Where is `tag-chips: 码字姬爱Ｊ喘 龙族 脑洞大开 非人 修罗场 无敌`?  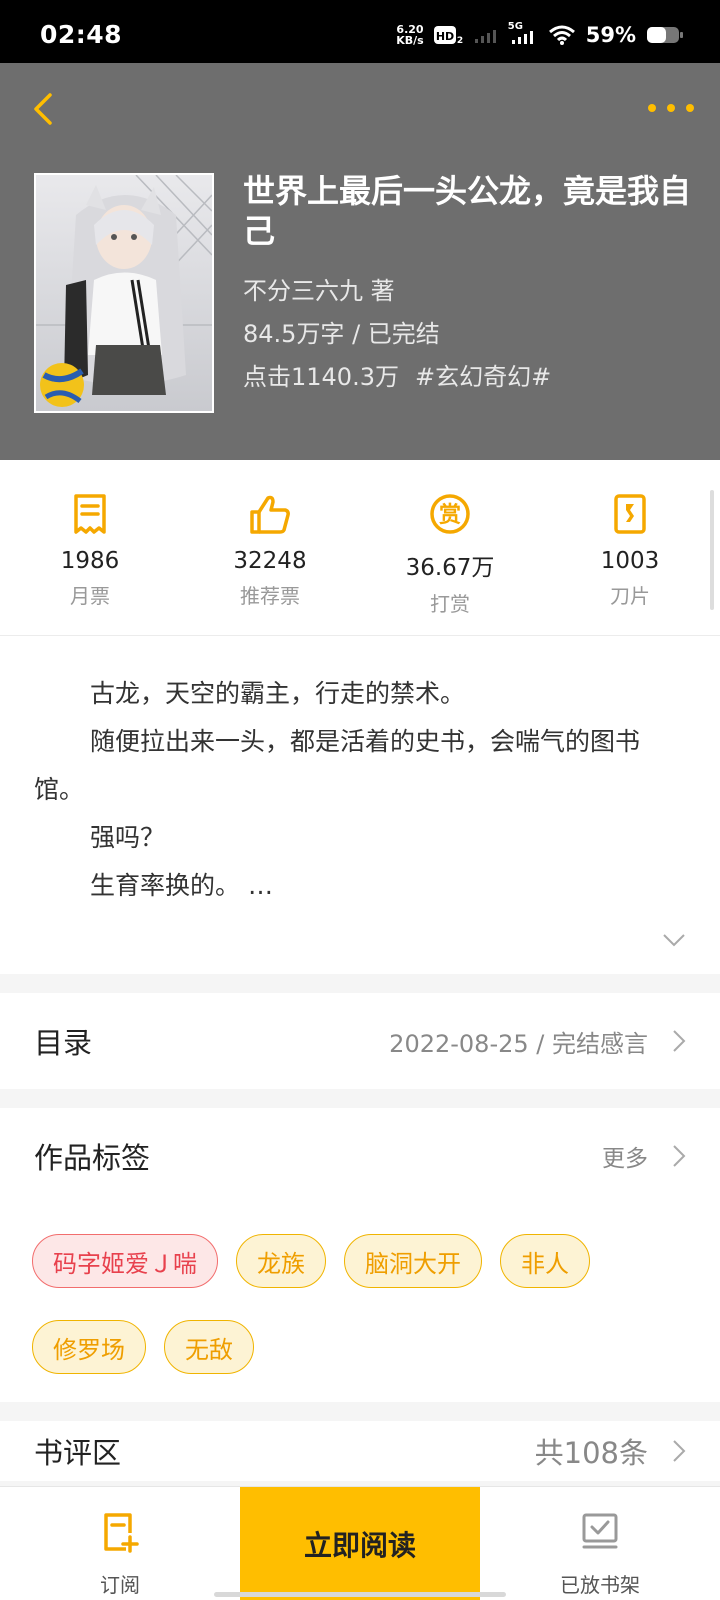
tag-chips: 码字姬爱Ｊ喘 龙族 脑洞大开 非人 修罗场 无敌 is located at coordinates (362, 1304).